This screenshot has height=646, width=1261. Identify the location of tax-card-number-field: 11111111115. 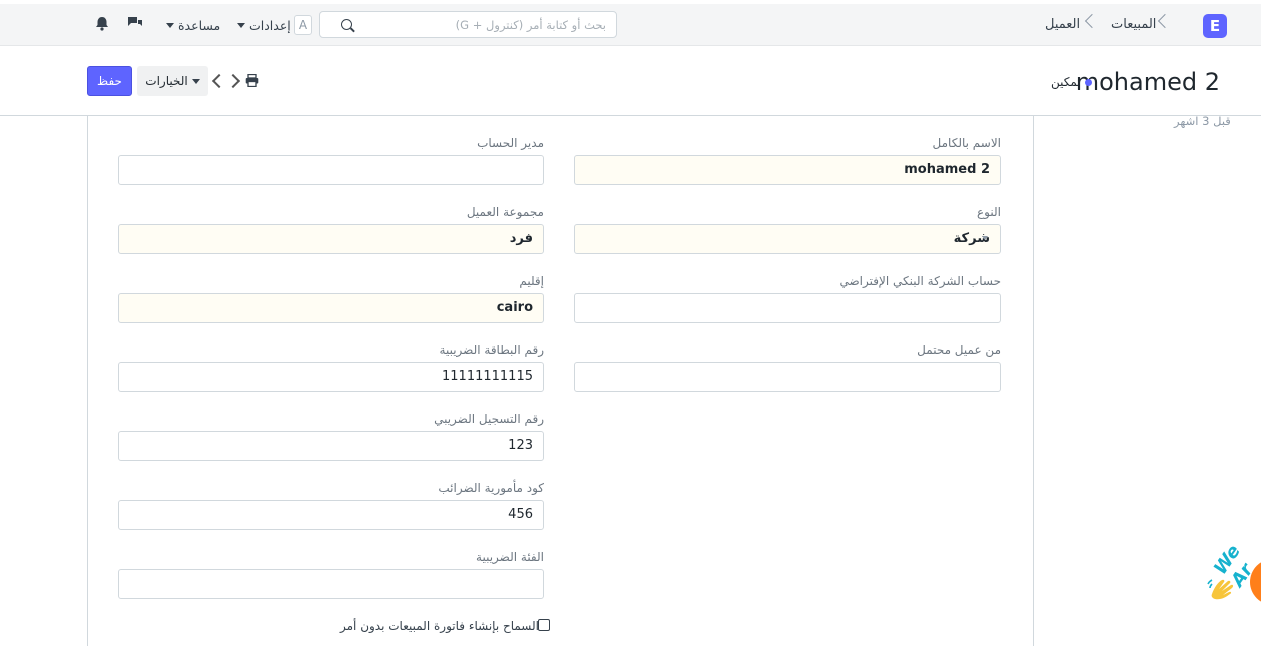
(331, 377).